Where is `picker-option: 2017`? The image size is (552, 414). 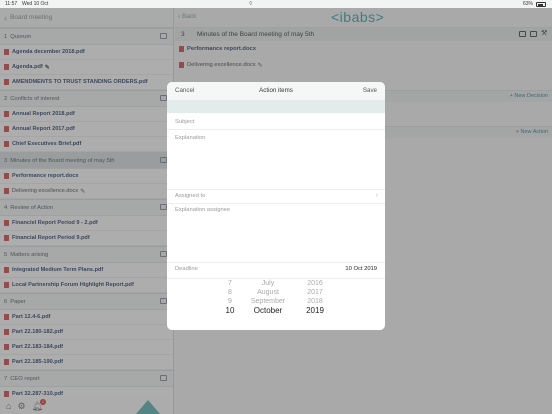
picker-option: 2017 is located at coordinates (315, 292).